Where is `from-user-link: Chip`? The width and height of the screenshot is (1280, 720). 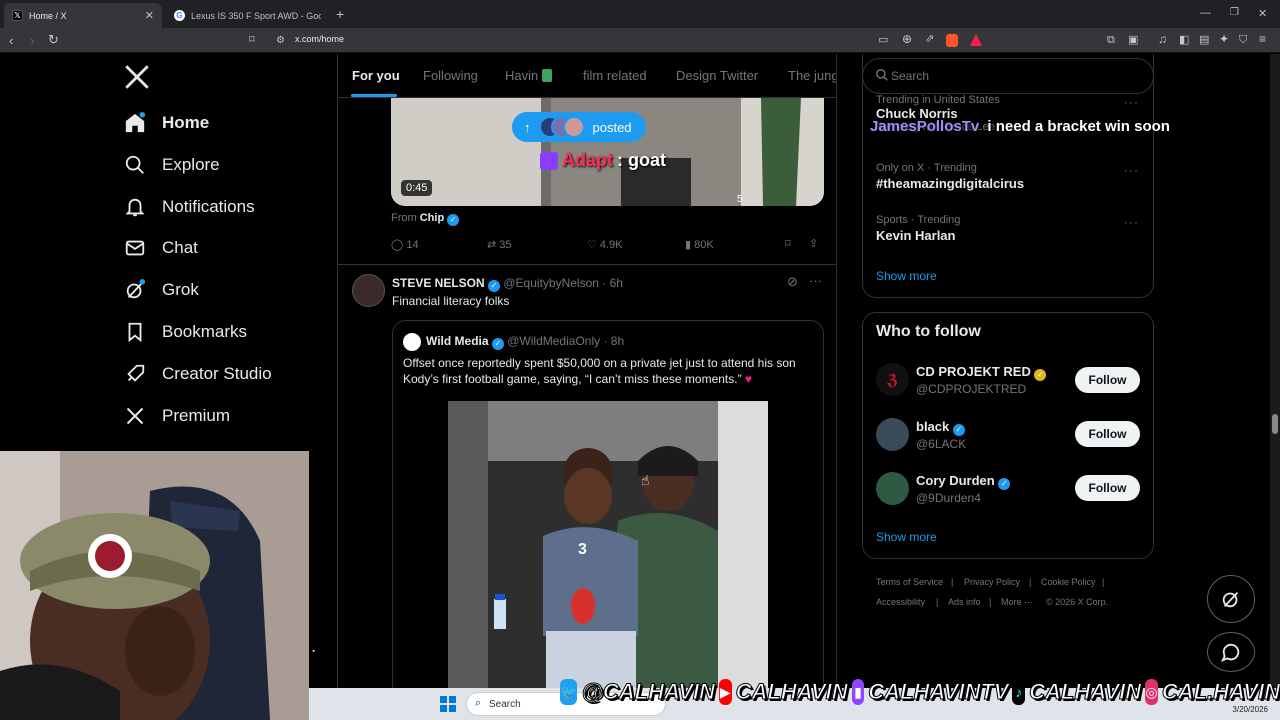 from-user-link: Chip is located at coordinates (432, 218).